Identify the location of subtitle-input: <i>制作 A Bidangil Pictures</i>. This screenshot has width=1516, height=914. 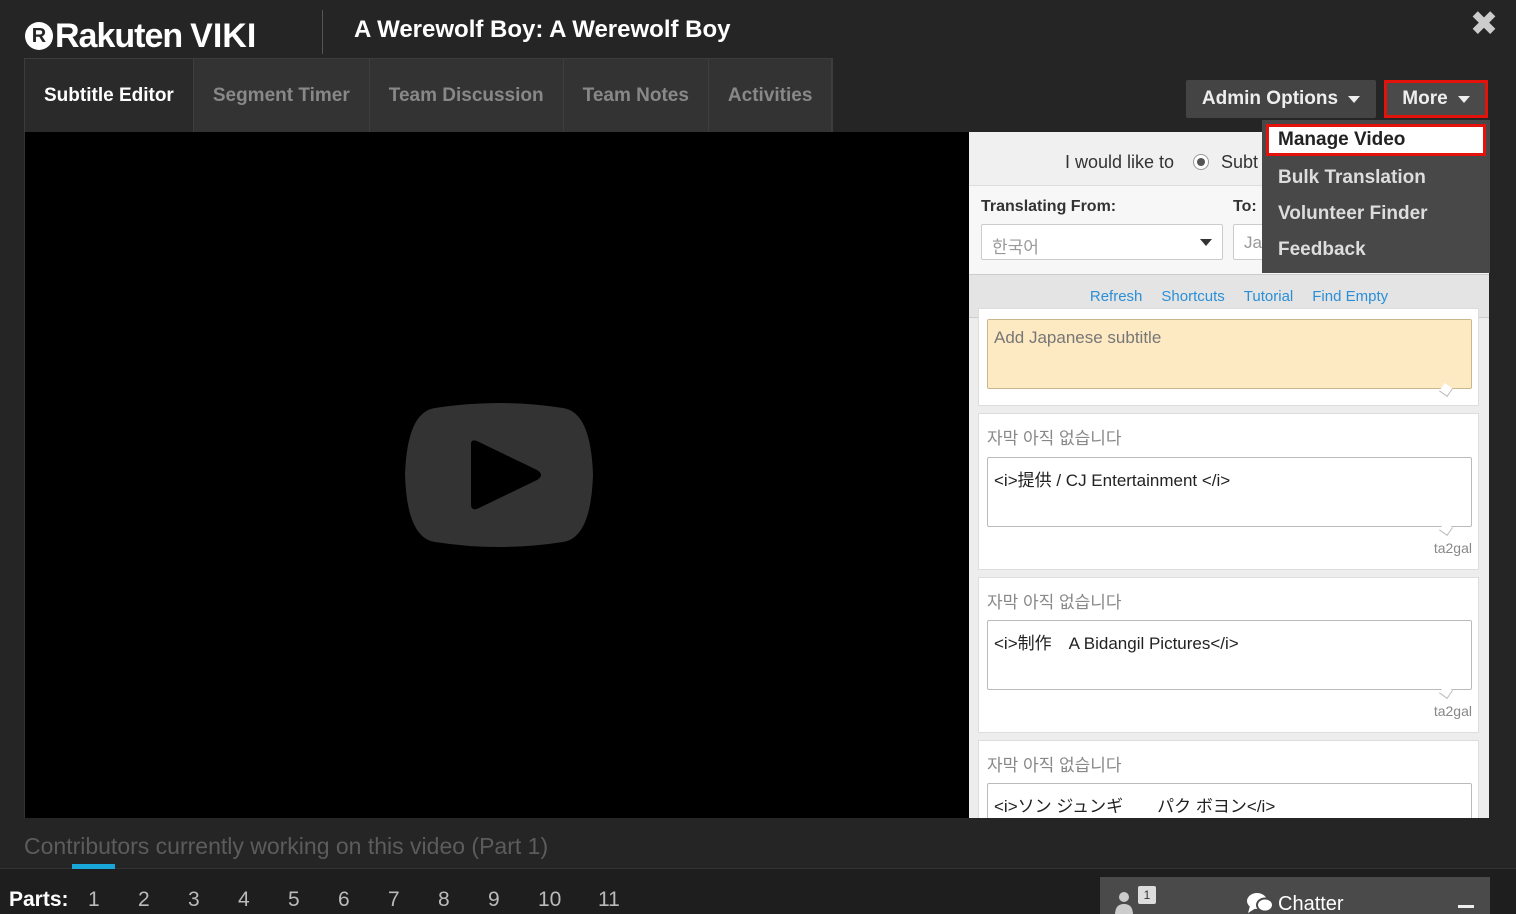
(1229, 655).